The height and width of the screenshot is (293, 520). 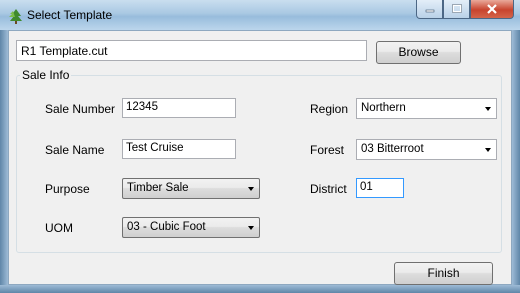 What do you see at coordinates (179, 108) in the screenshot?
I see `sale-number-field: 12345` at bounding box center [179, 108].